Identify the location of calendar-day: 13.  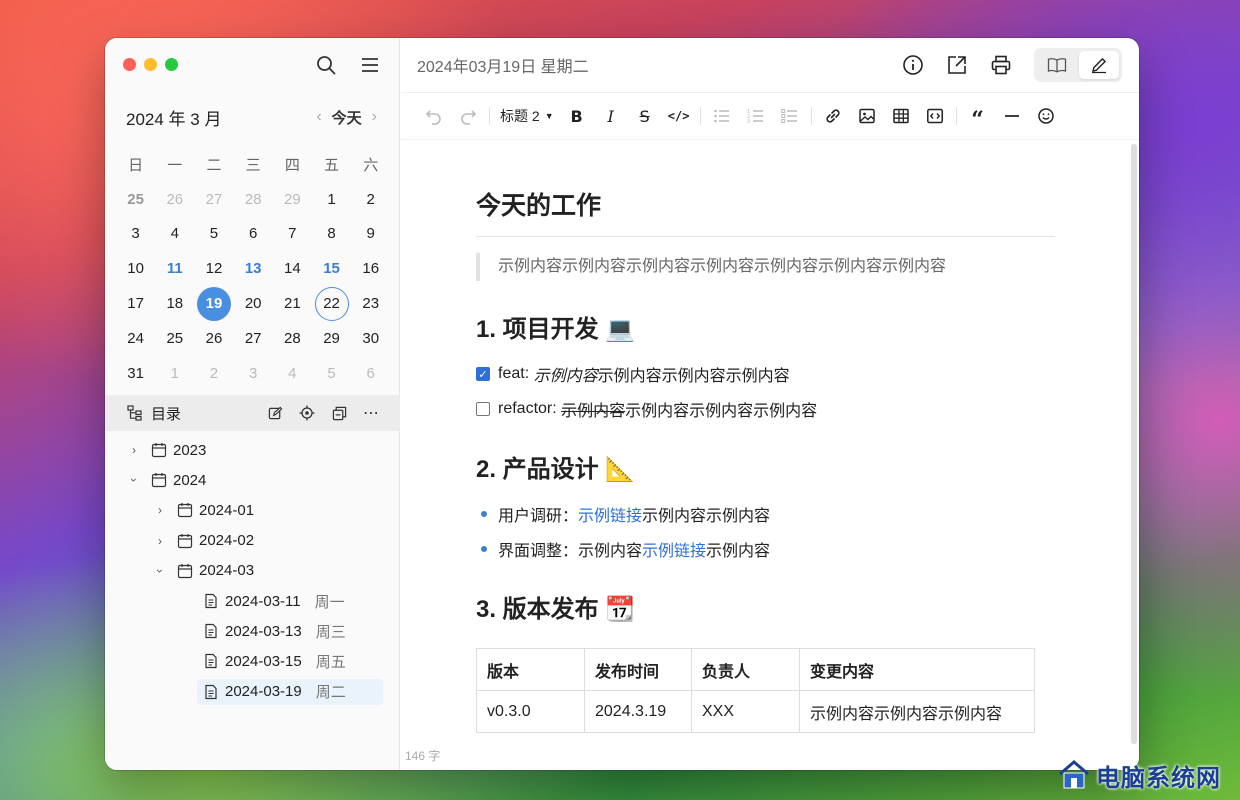
(253, 268).